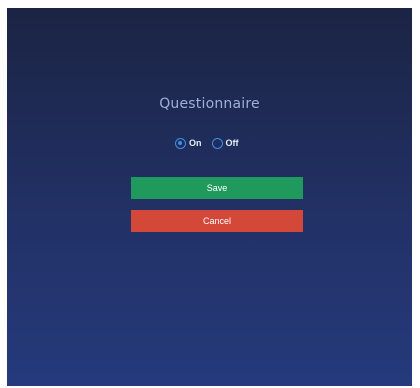 The height and width of the screenshot is (388, 420). I want to click on page-title: Questionnaire, so click(209, 104).